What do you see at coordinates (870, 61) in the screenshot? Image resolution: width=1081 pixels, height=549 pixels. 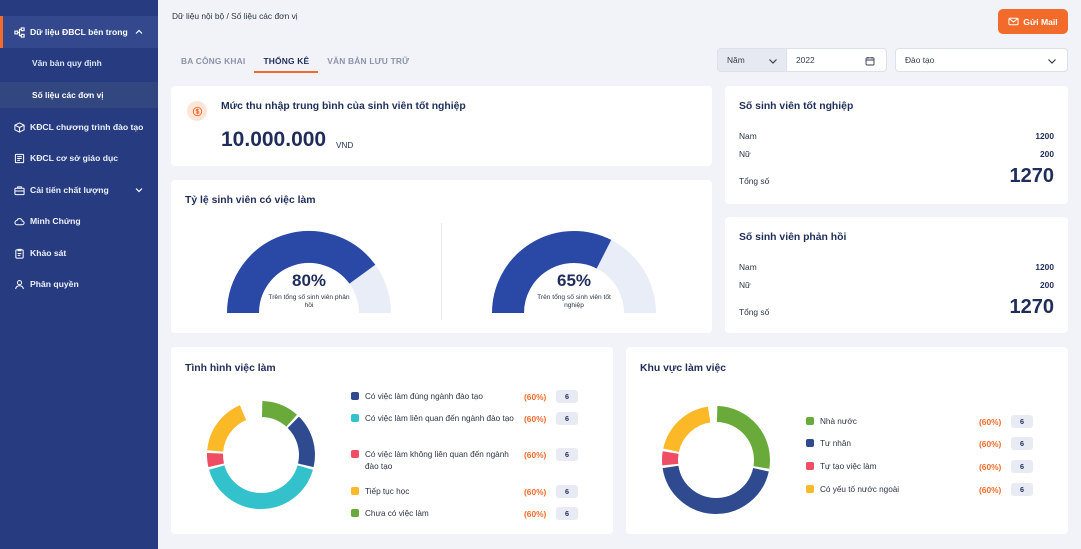 I see `calendar-icon` at bounding box center [870, 61].